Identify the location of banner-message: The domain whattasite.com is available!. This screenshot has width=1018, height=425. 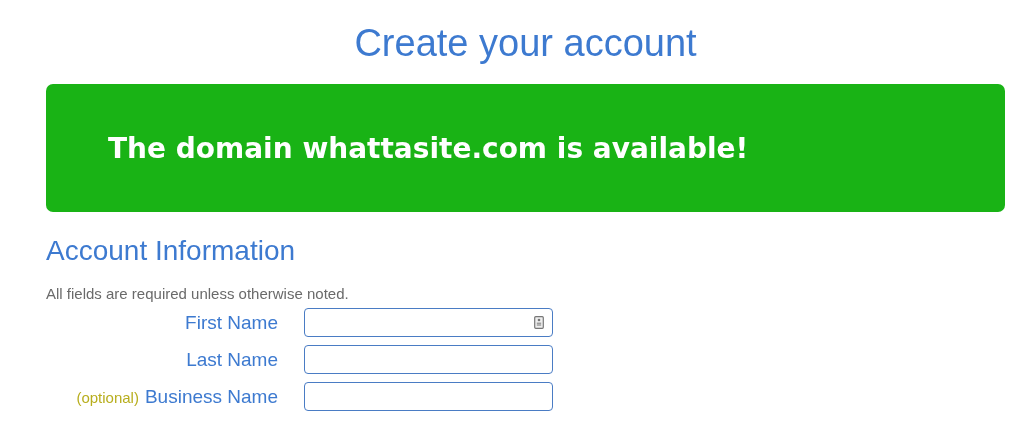
(428, 148).